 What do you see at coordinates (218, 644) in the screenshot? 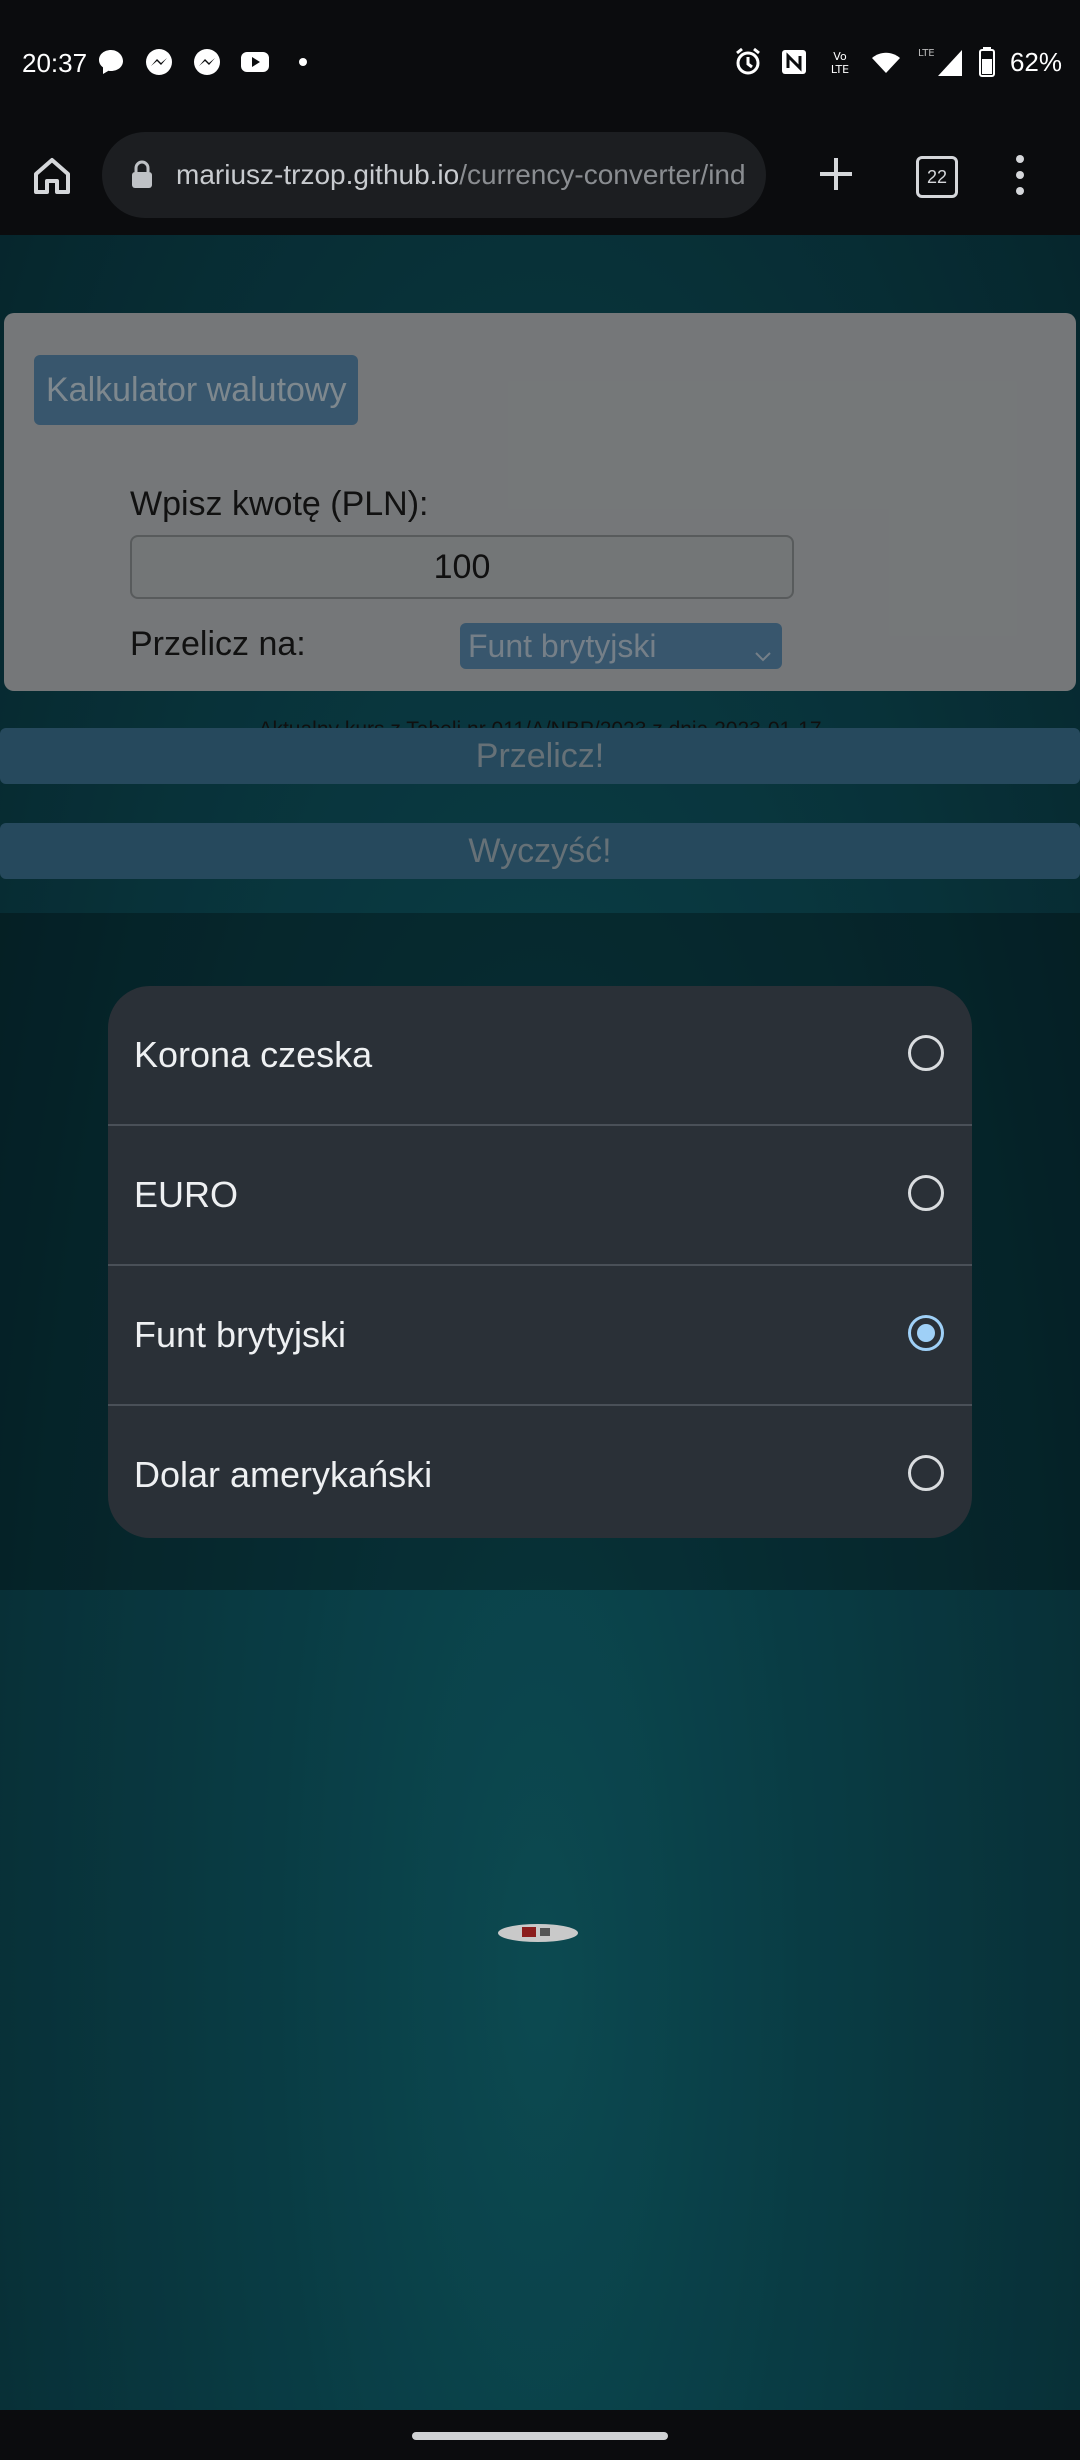
I see `currency-label: Przelicz na:` at bounding box center [218, 644].